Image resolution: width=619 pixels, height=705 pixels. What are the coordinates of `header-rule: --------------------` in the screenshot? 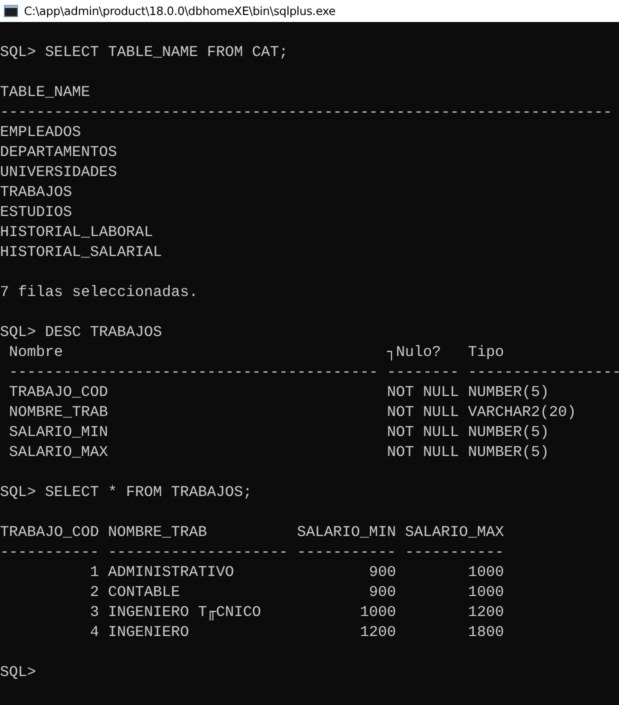 It's located at (198, 553).